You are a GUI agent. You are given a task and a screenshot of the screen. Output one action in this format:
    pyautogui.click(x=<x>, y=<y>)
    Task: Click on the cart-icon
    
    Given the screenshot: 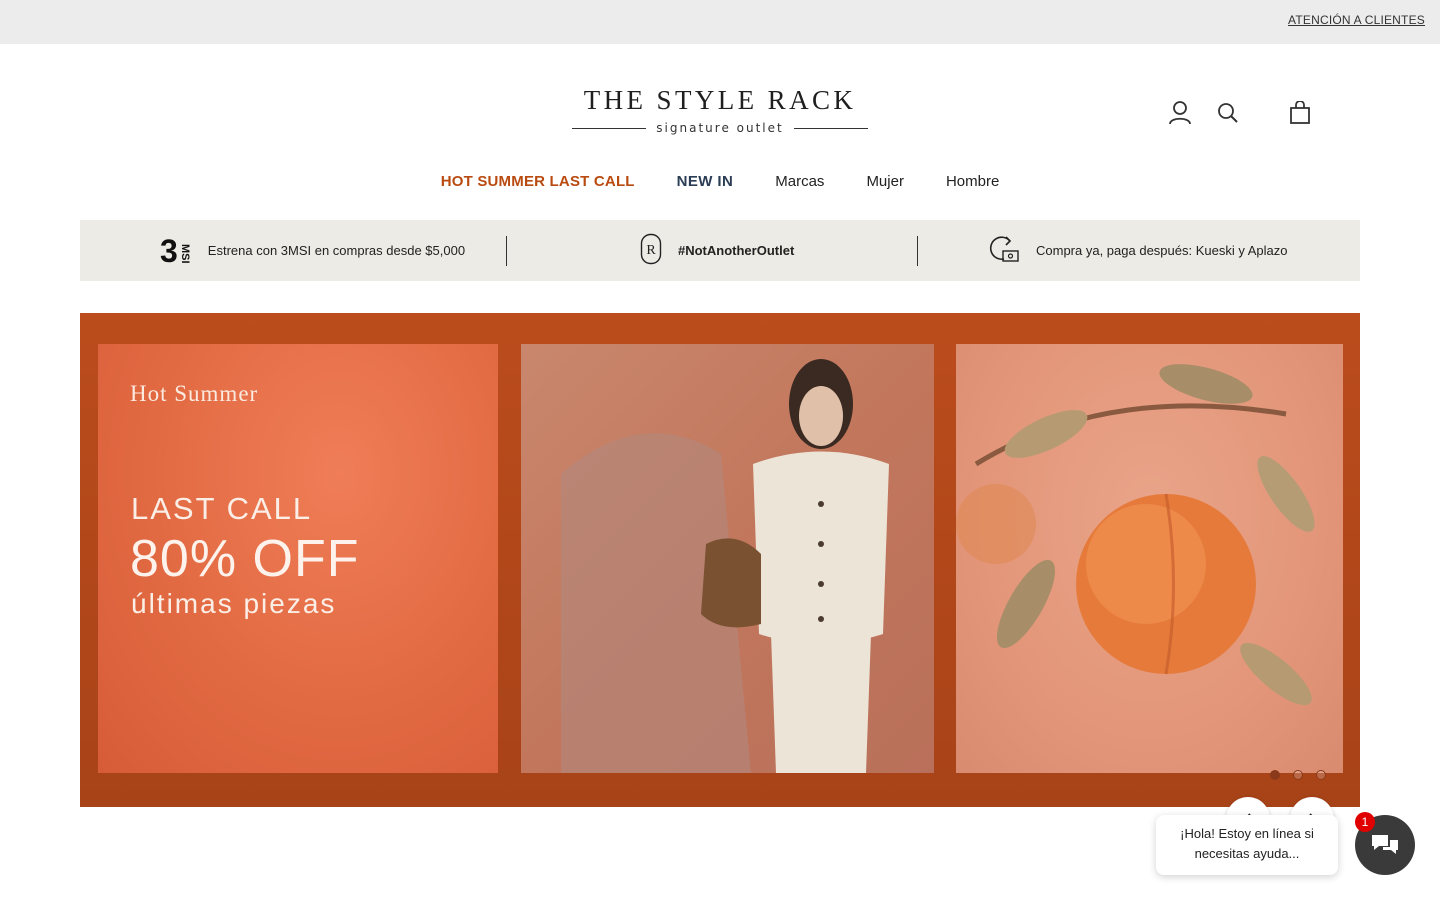 What is the action you would take?
    pyautogui.click(x=1300, y=113)
    